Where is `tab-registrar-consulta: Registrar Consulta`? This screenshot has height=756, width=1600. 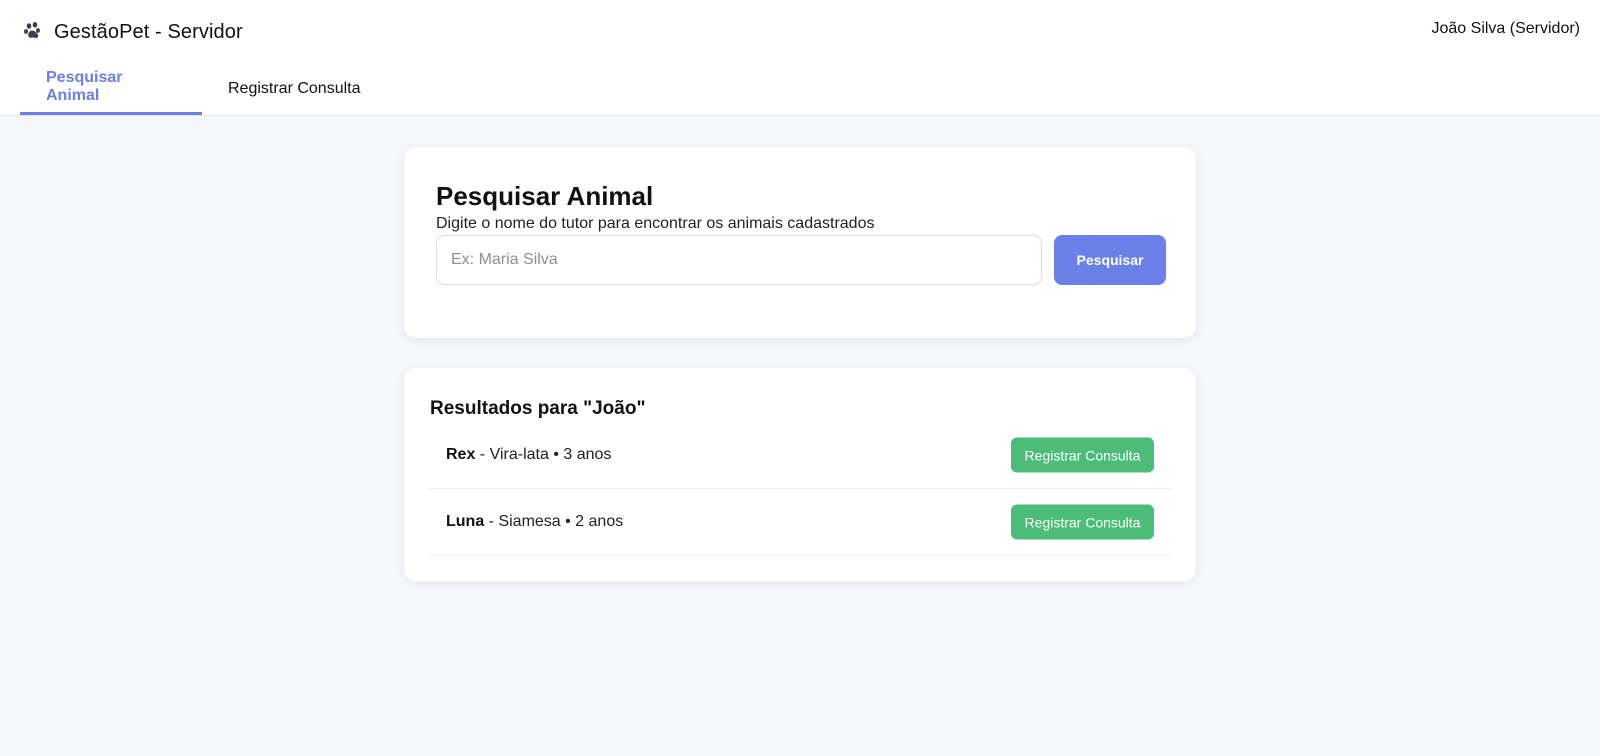 tab-registrar-consulta: Registrar Consulta is located at coordinates (296, 88).